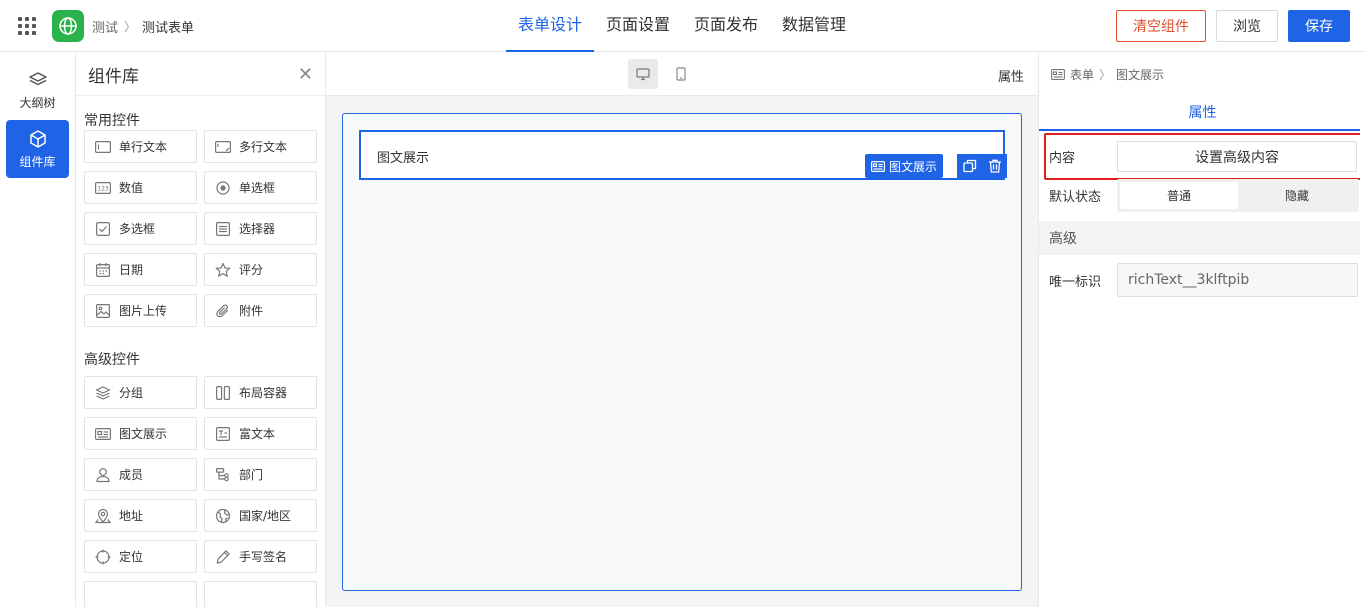  What do you see at coordinates (1247, 26) in the screenshot?
I see `preview-button: 浏览` at bounding box center [1247, 26].